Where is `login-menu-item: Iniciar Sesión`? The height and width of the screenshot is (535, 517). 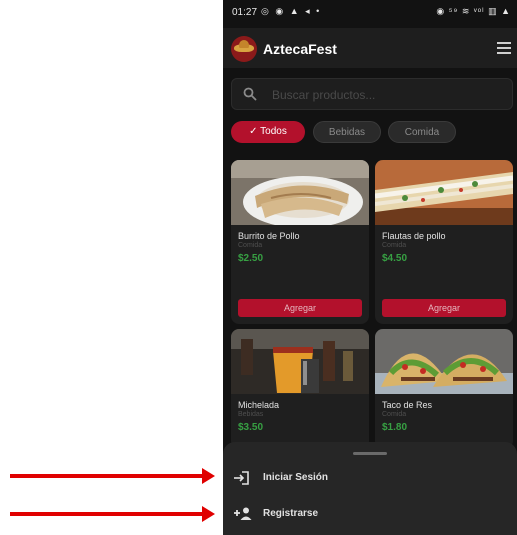 login-menu-item: Iniciar Sesión is located at coordinates (370, 478).